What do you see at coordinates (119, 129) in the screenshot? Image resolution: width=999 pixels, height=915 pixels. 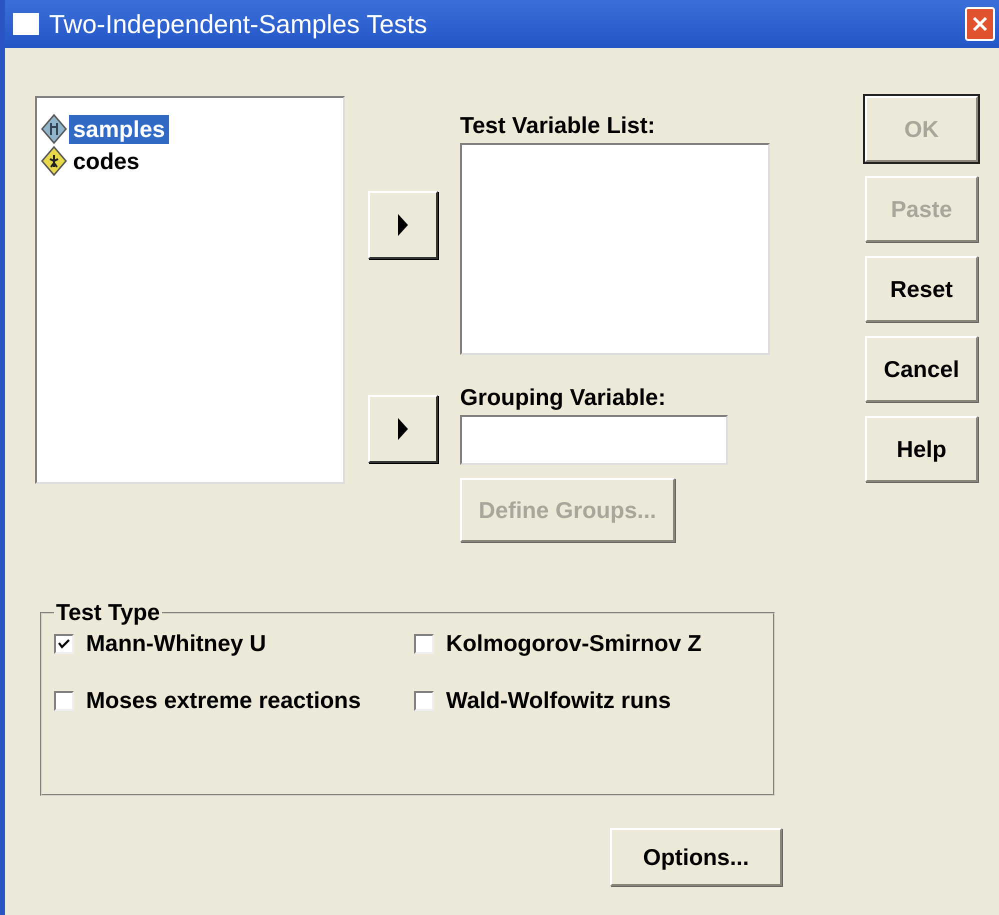 I see `variable-item: samples` at bounding box center [119, 129].